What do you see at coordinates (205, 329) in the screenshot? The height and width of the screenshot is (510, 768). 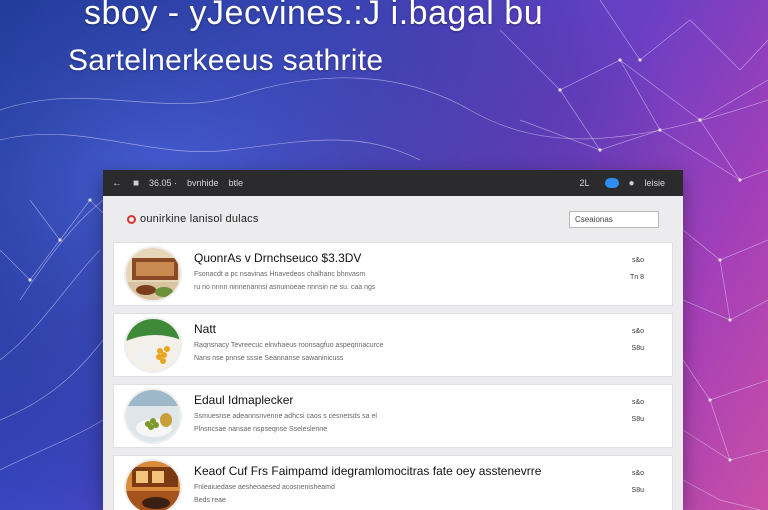 I see `listing-title: Natt` at bounding box center [205, 329].